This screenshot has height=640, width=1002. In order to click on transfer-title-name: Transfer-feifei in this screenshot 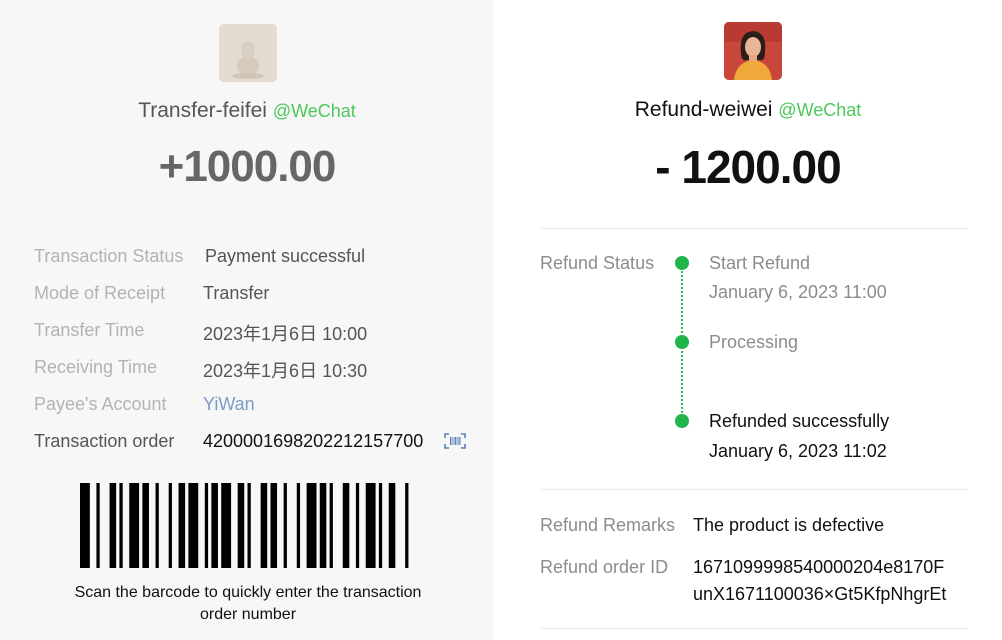, I will do `click(202, 110)`.